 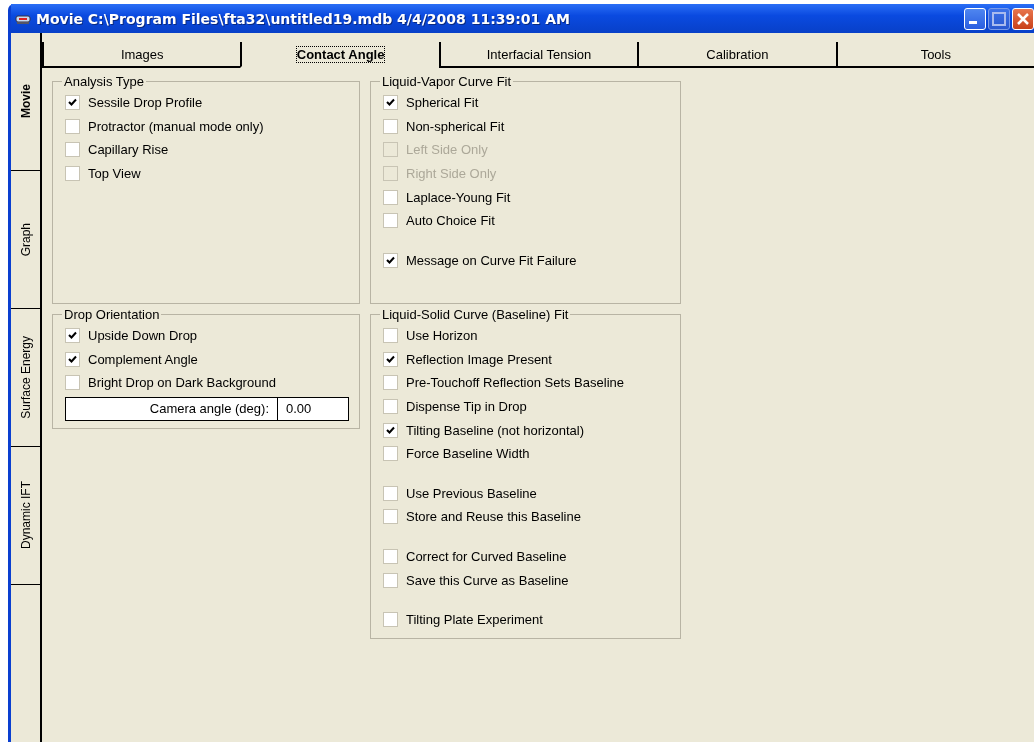 What do you see at coordinates (526, 430) in the screenshot?
I see `checkbox-option: Tilting Baseline (not horizontal)` at bounding box center [526, 430].